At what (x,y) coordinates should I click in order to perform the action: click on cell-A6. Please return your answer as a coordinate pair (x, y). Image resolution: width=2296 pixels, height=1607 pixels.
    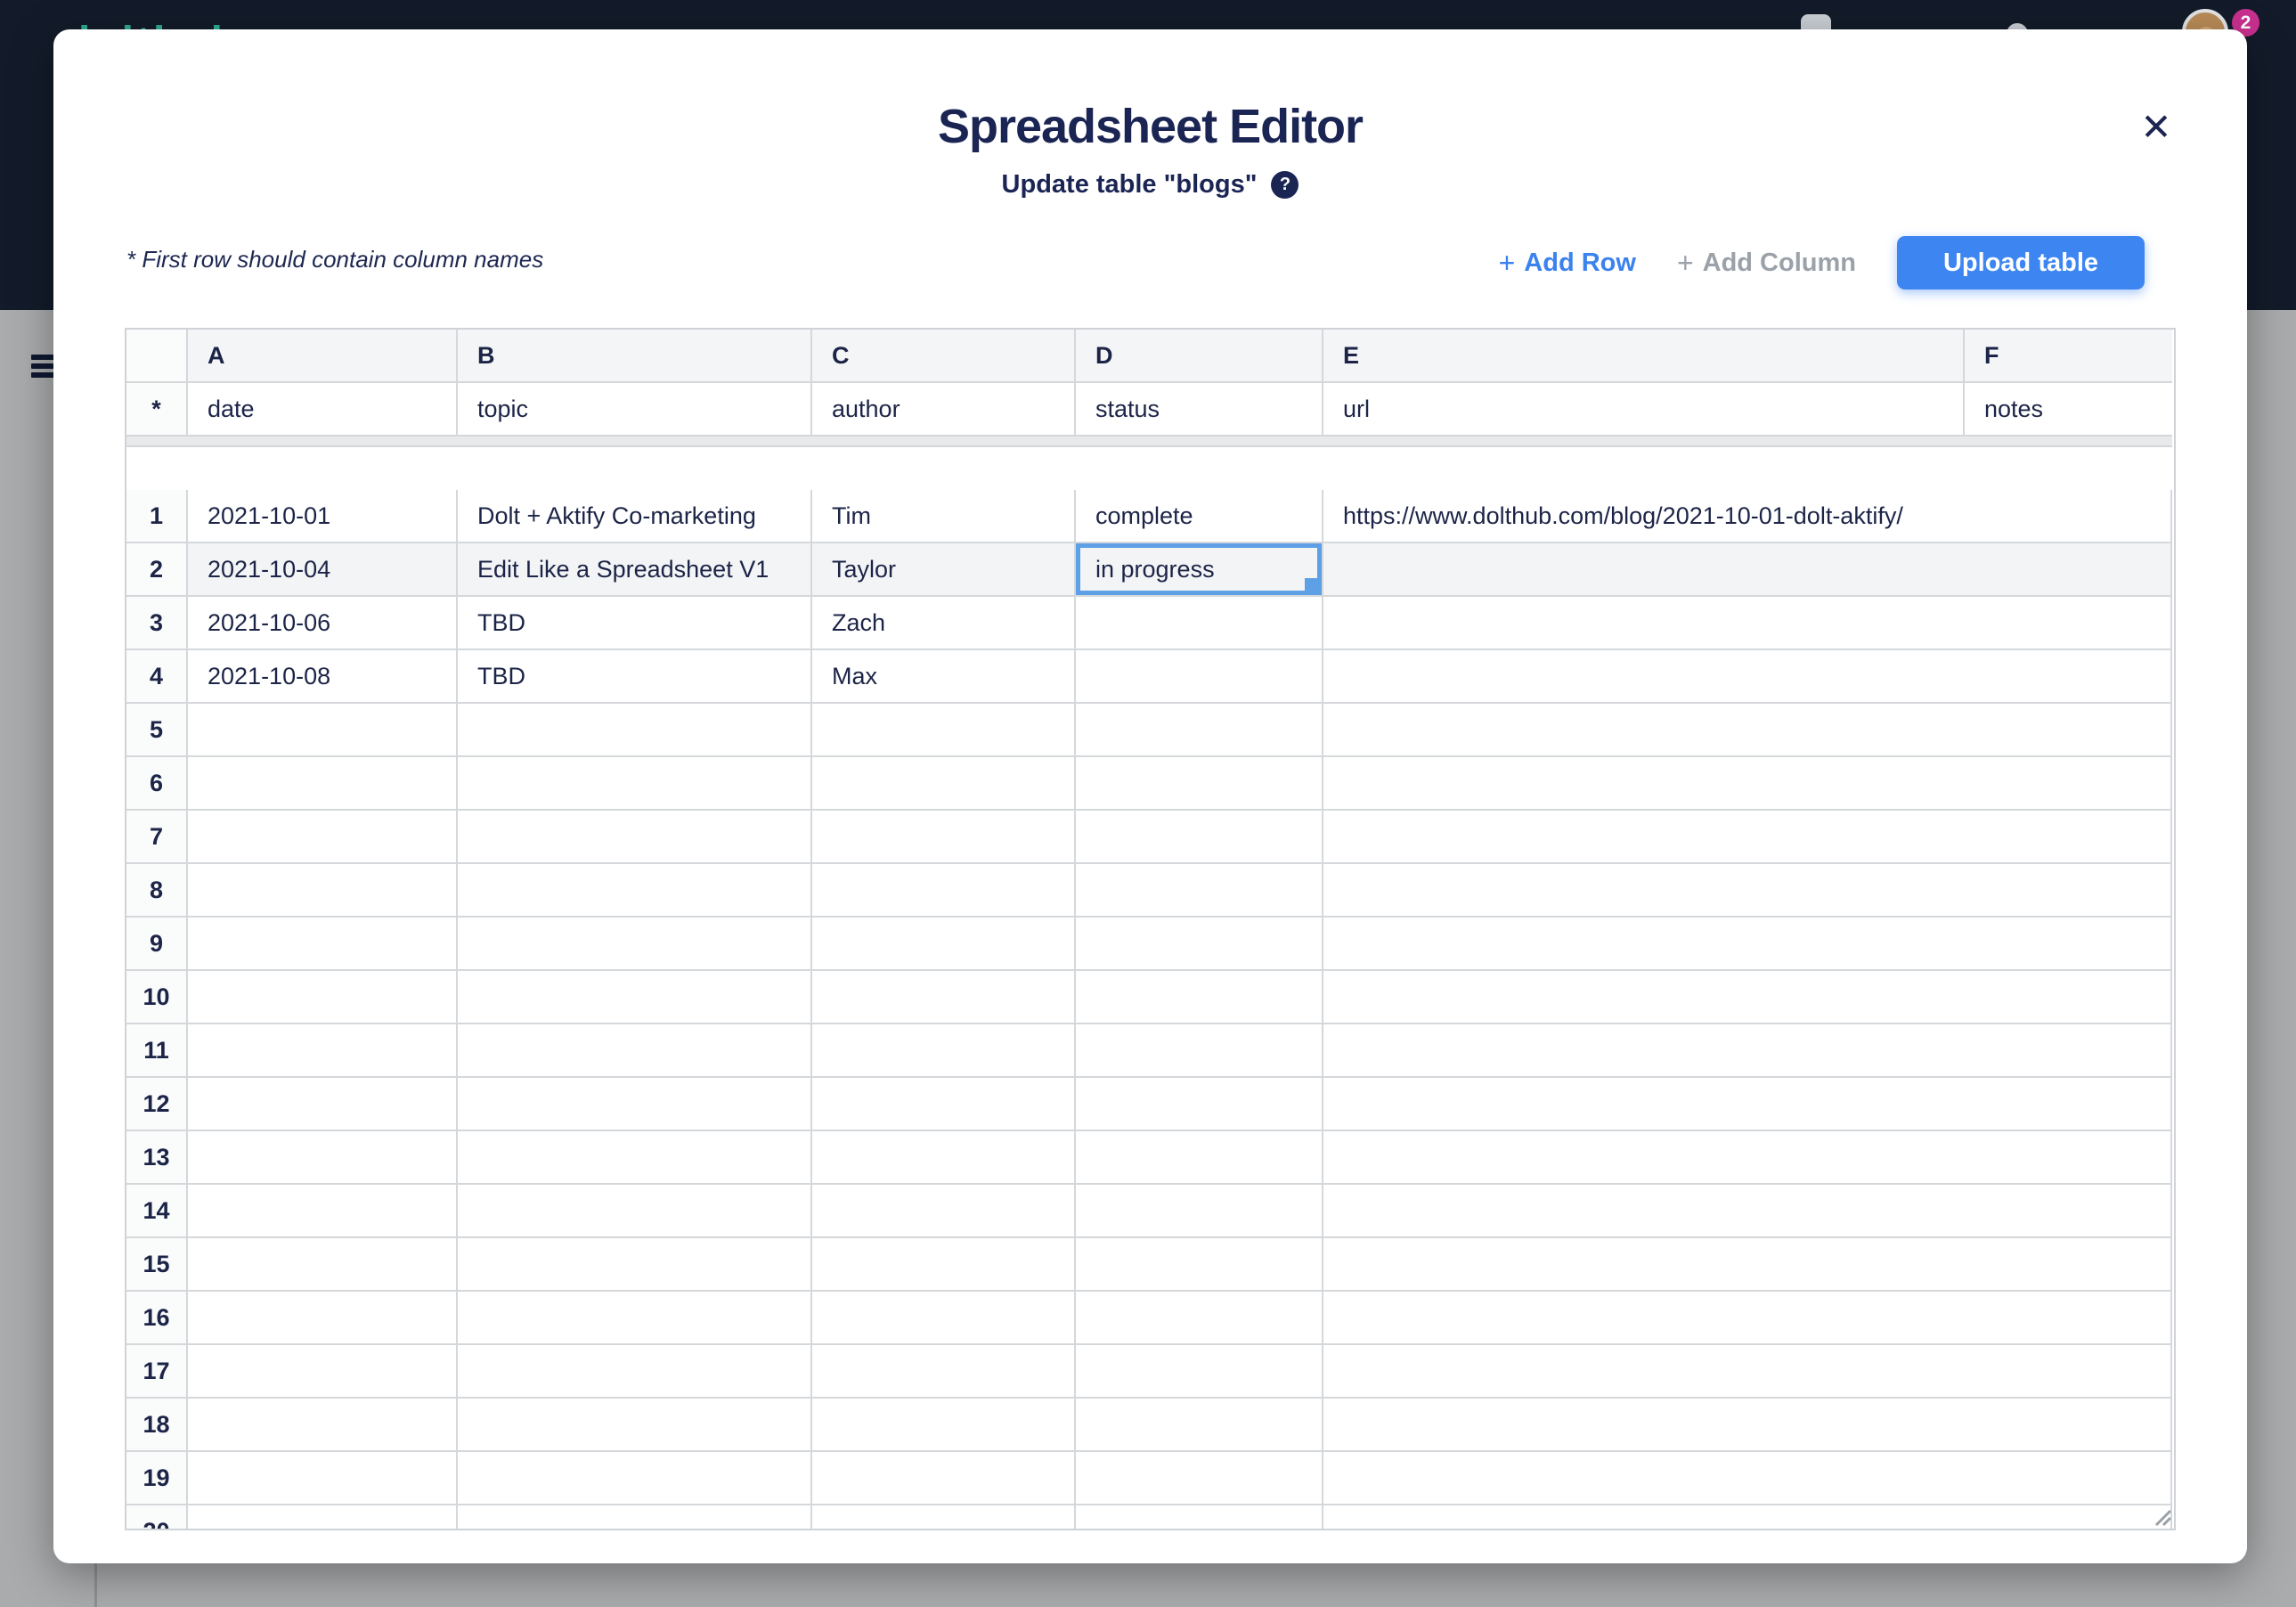
    Looking at the image, I should click on (323, 784).